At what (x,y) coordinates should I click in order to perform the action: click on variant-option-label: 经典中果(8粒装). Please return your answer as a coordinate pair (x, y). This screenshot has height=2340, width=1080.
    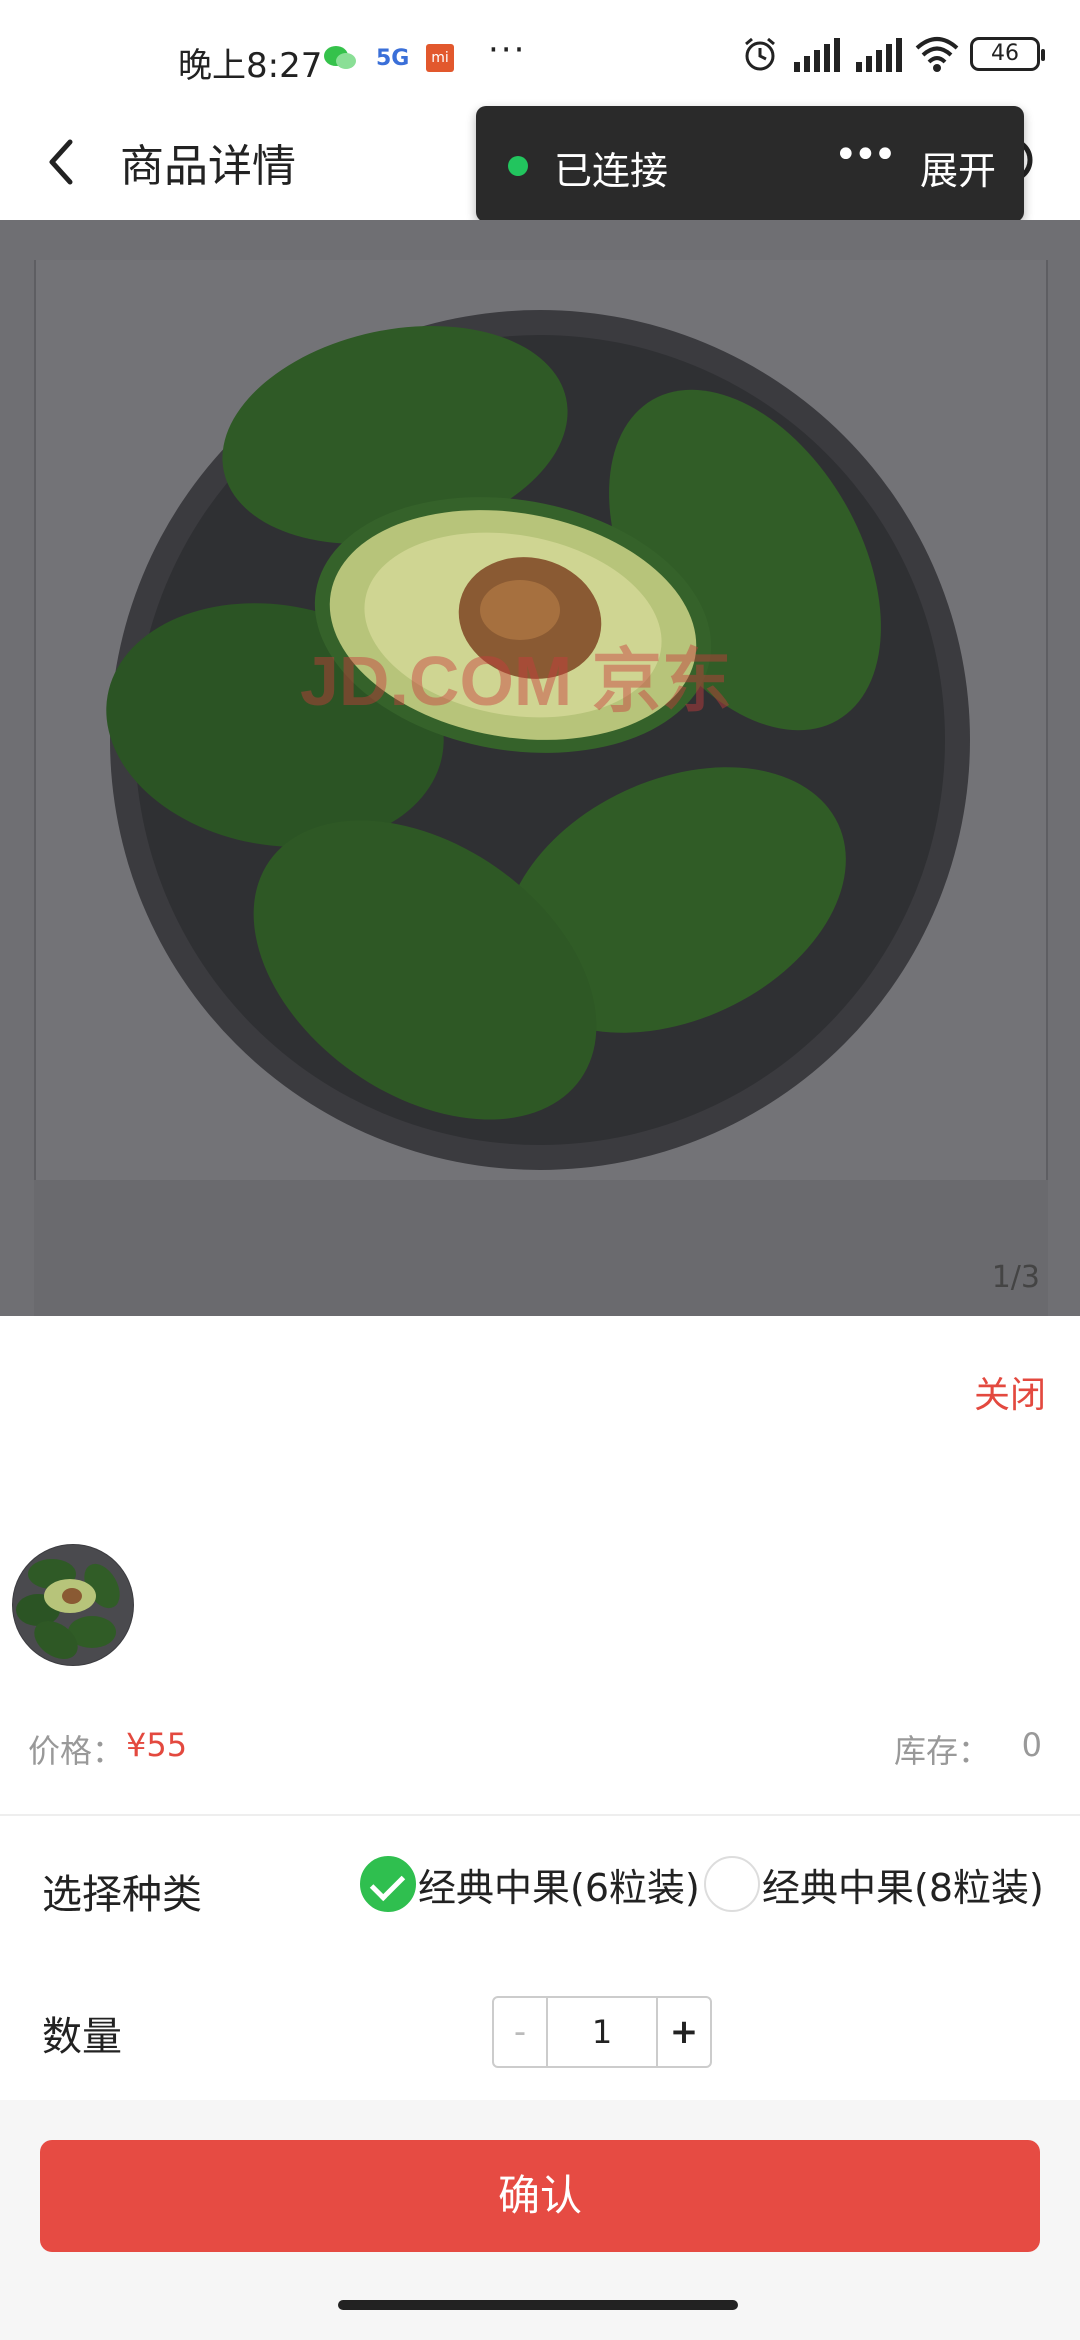
    Looking at the image, I should click on (903, 1887).